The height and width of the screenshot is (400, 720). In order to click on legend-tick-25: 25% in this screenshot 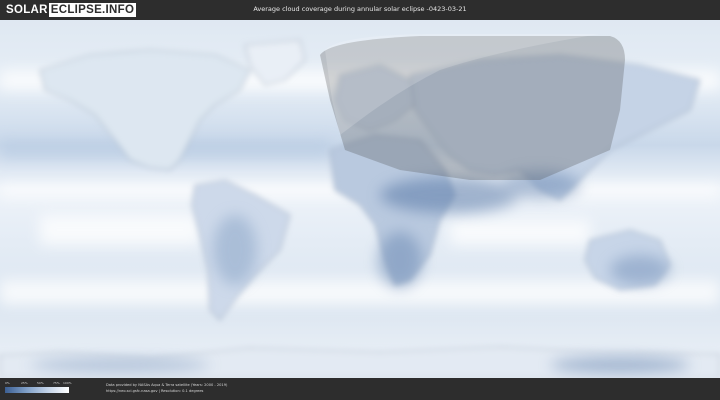, I will do `click(24, 383)`.